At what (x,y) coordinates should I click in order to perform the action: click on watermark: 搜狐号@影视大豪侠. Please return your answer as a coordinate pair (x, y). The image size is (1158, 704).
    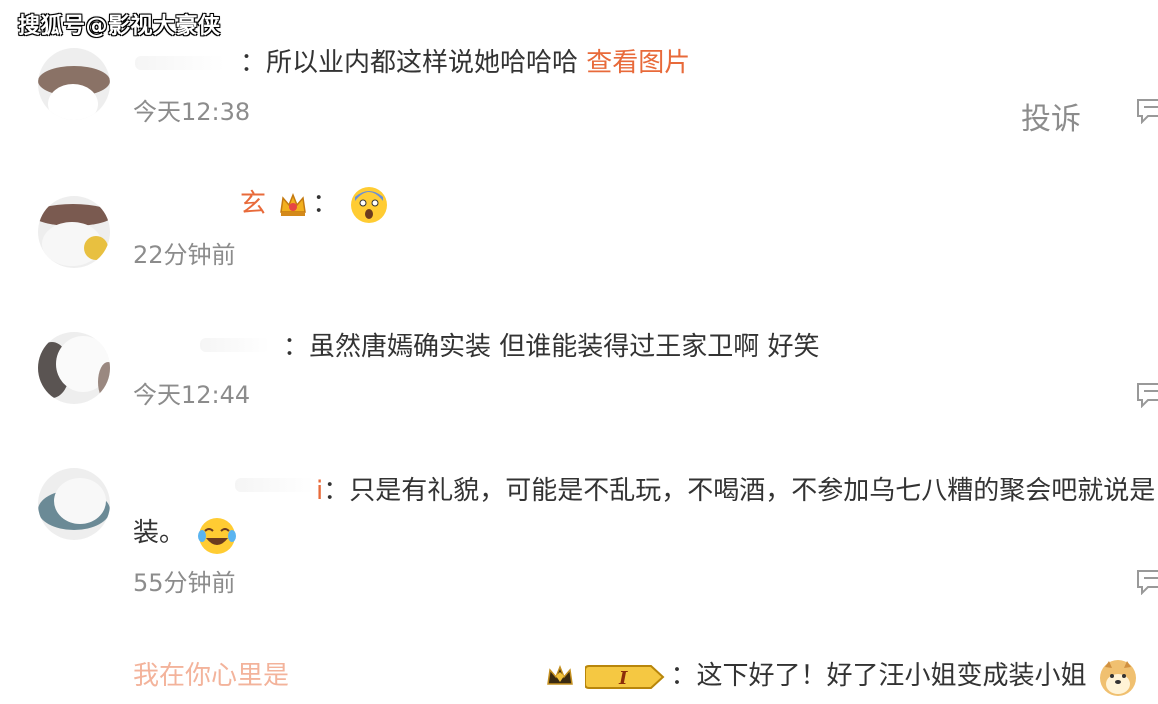
    Looking at the image, I should click on (119, 26).